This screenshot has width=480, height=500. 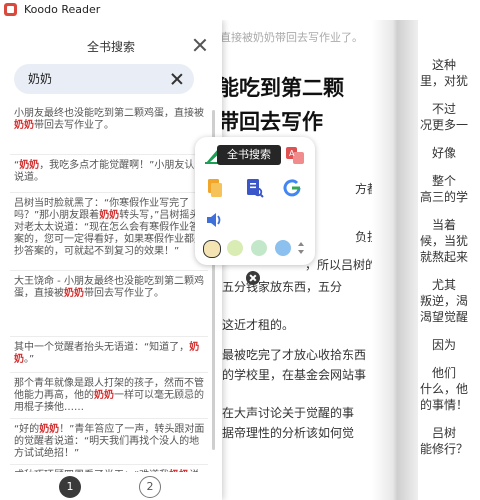 I want to click on color-swatch-lime, so click(x=235, y=248).